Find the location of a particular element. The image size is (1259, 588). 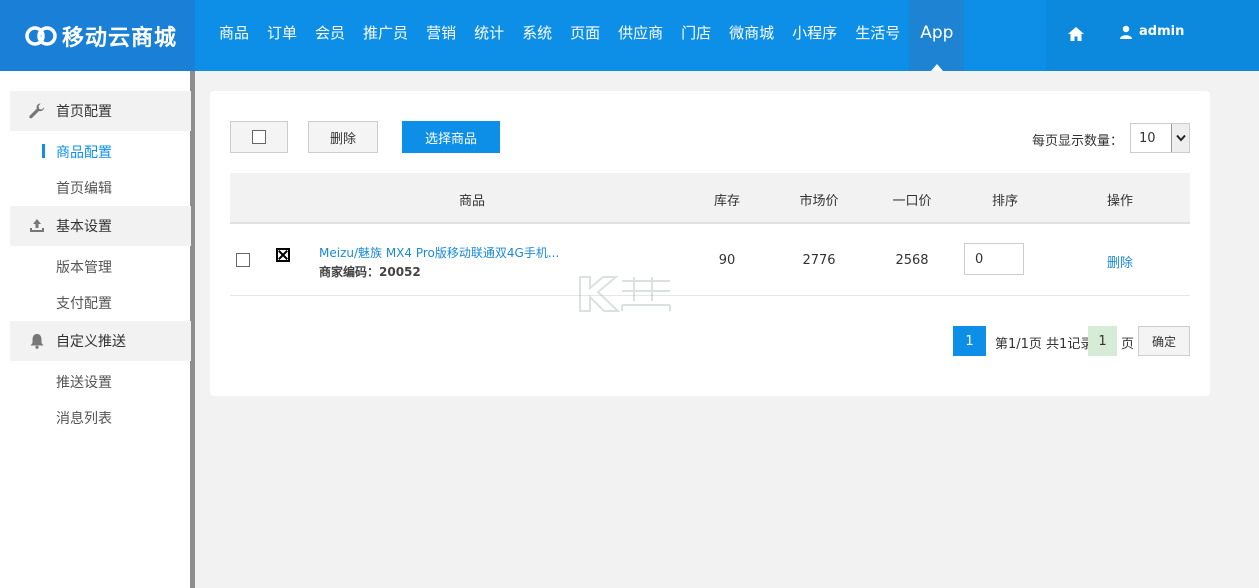

market-price-value: 2776 is located at coordinates (819, 260).